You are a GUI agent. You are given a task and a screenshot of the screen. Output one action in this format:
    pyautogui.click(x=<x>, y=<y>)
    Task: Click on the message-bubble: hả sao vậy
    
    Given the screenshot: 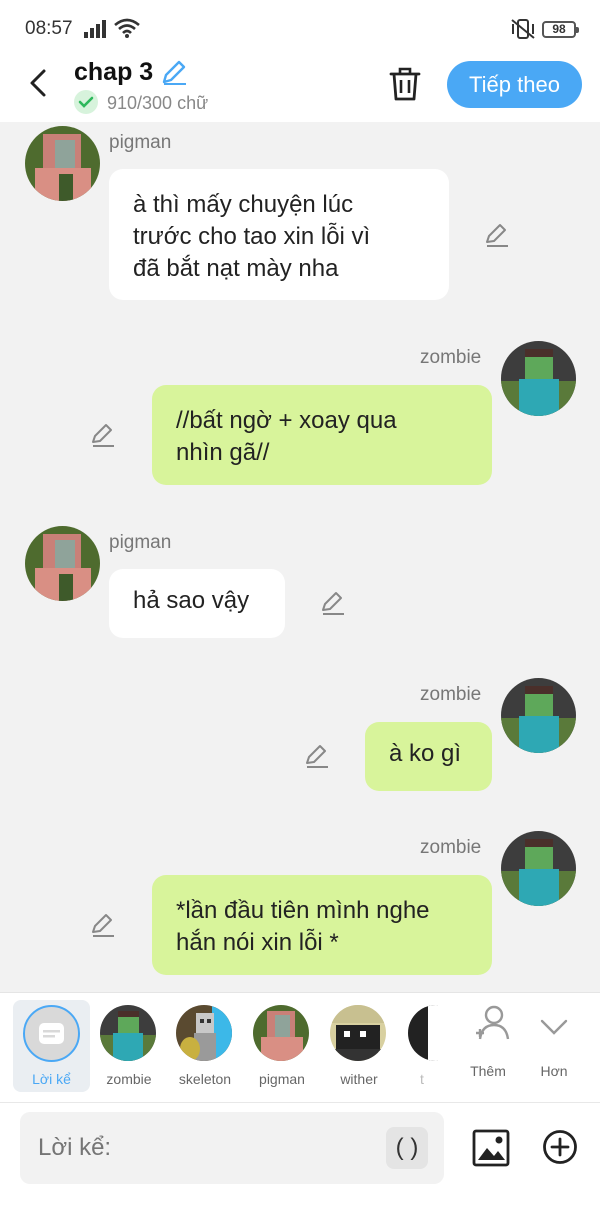 What is the action you would take?
    pyautogui.click(x=197, y=603)
    